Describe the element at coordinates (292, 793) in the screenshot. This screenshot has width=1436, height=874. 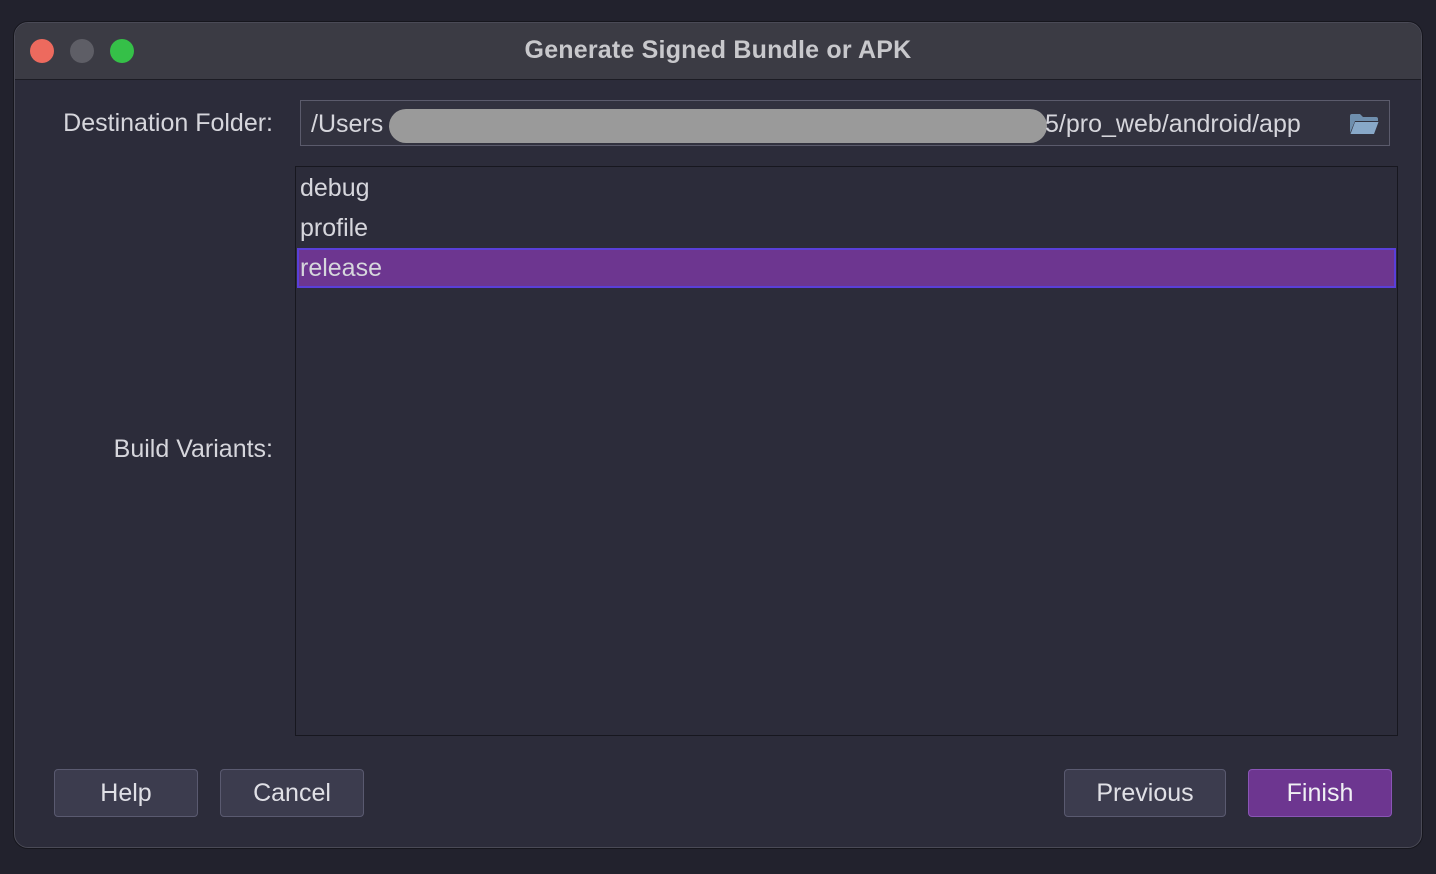
I see `cancel-button: Cancel` at that location.